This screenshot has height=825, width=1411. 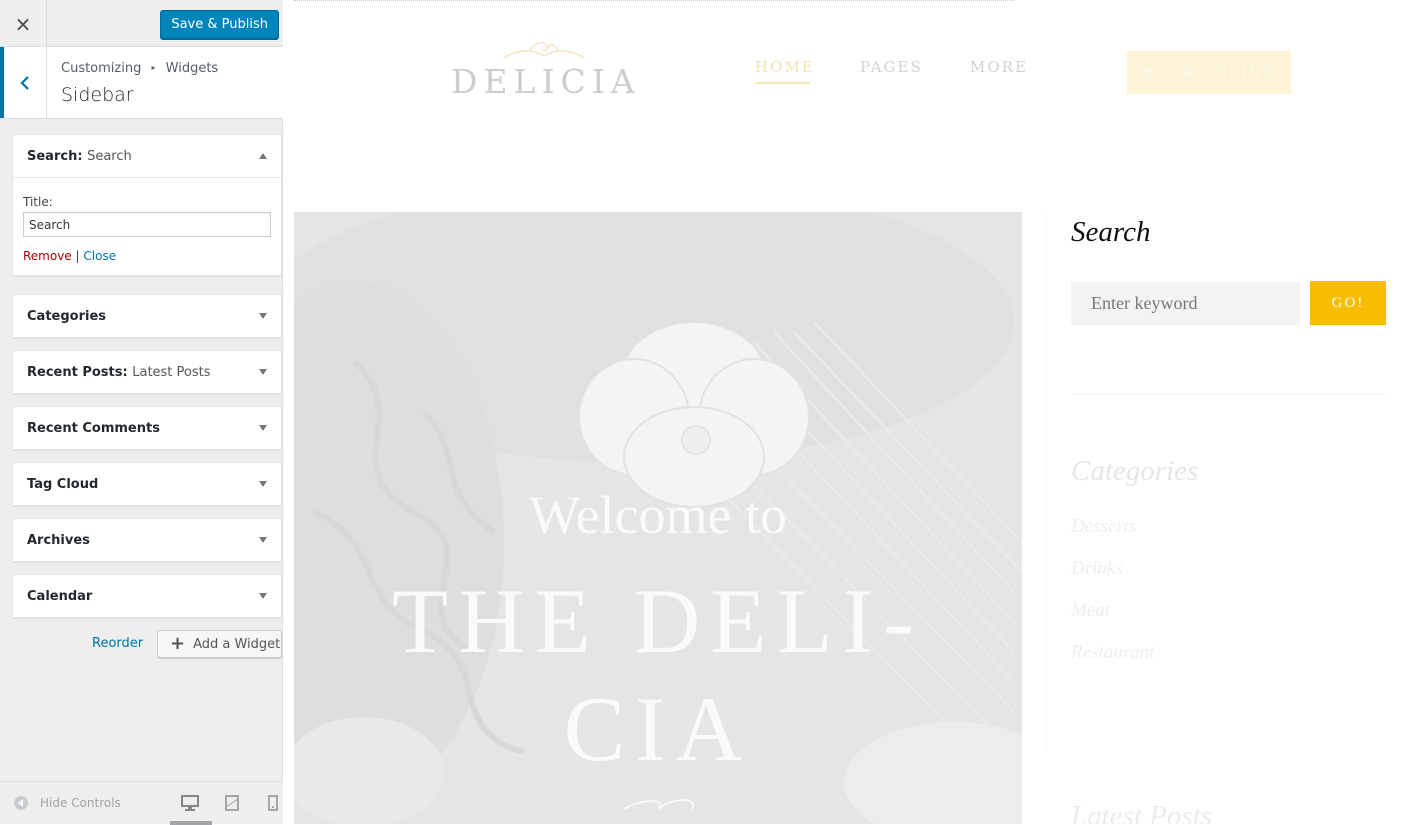 I want to click on back-button, so click(x=23, y=82).